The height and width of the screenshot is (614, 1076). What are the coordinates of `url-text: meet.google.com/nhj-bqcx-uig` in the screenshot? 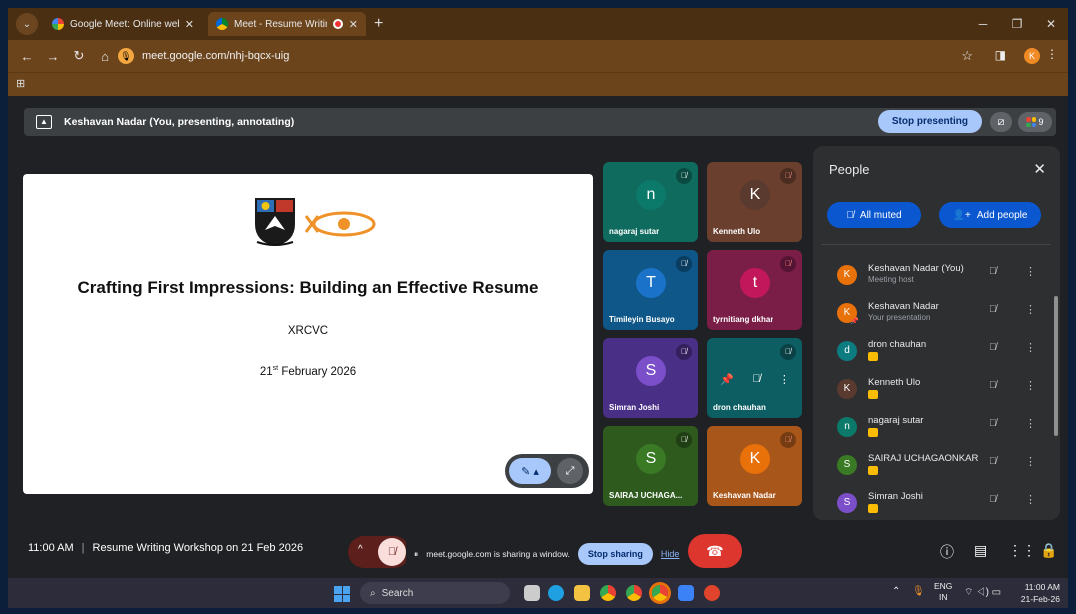 It's located at (215, 56).